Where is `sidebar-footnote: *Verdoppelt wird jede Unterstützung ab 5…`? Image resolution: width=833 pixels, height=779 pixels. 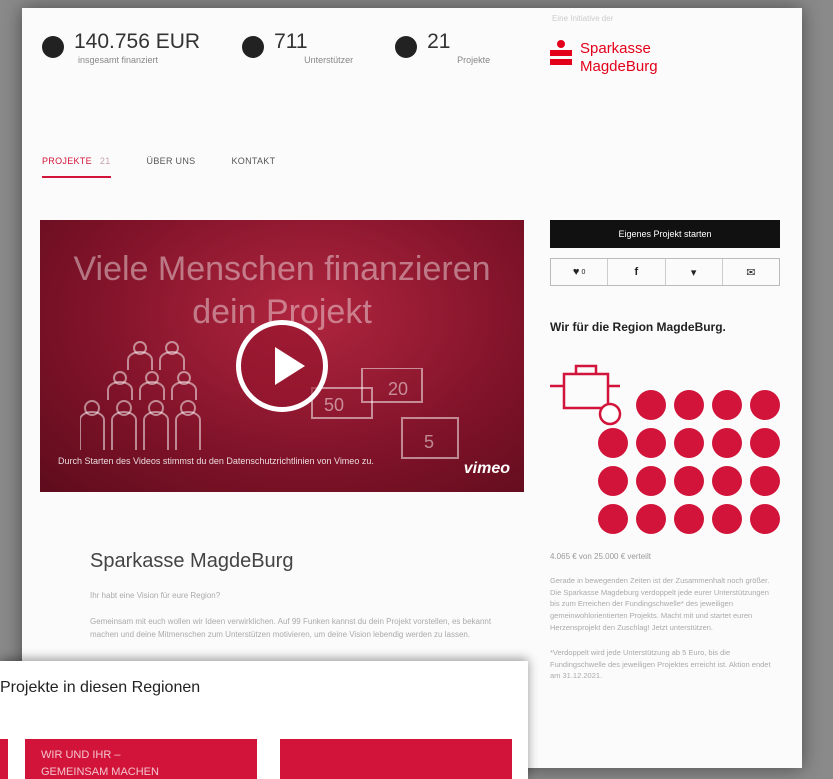 sidebar-footnote: *Verdoppelt wird jede Unterstützung ab 5… is located at coordinates (660, 664).